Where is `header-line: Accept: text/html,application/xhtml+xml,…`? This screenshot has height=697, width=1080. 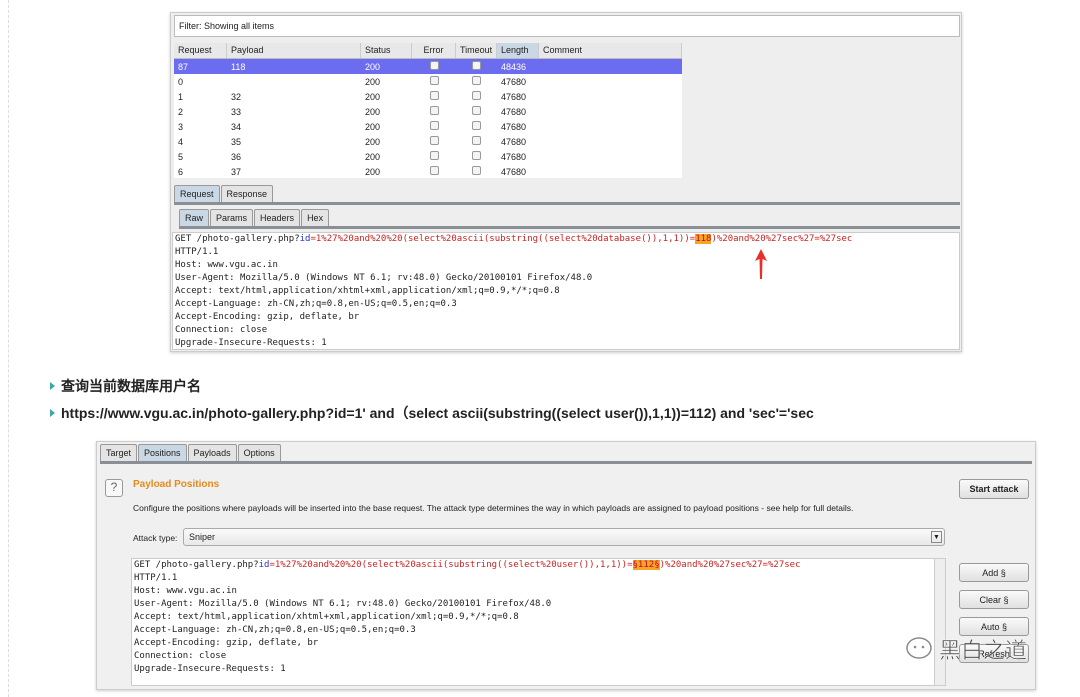 header-line: Accept: text/html,application/xhtml+xml,… is located at coordinates (326, 617).